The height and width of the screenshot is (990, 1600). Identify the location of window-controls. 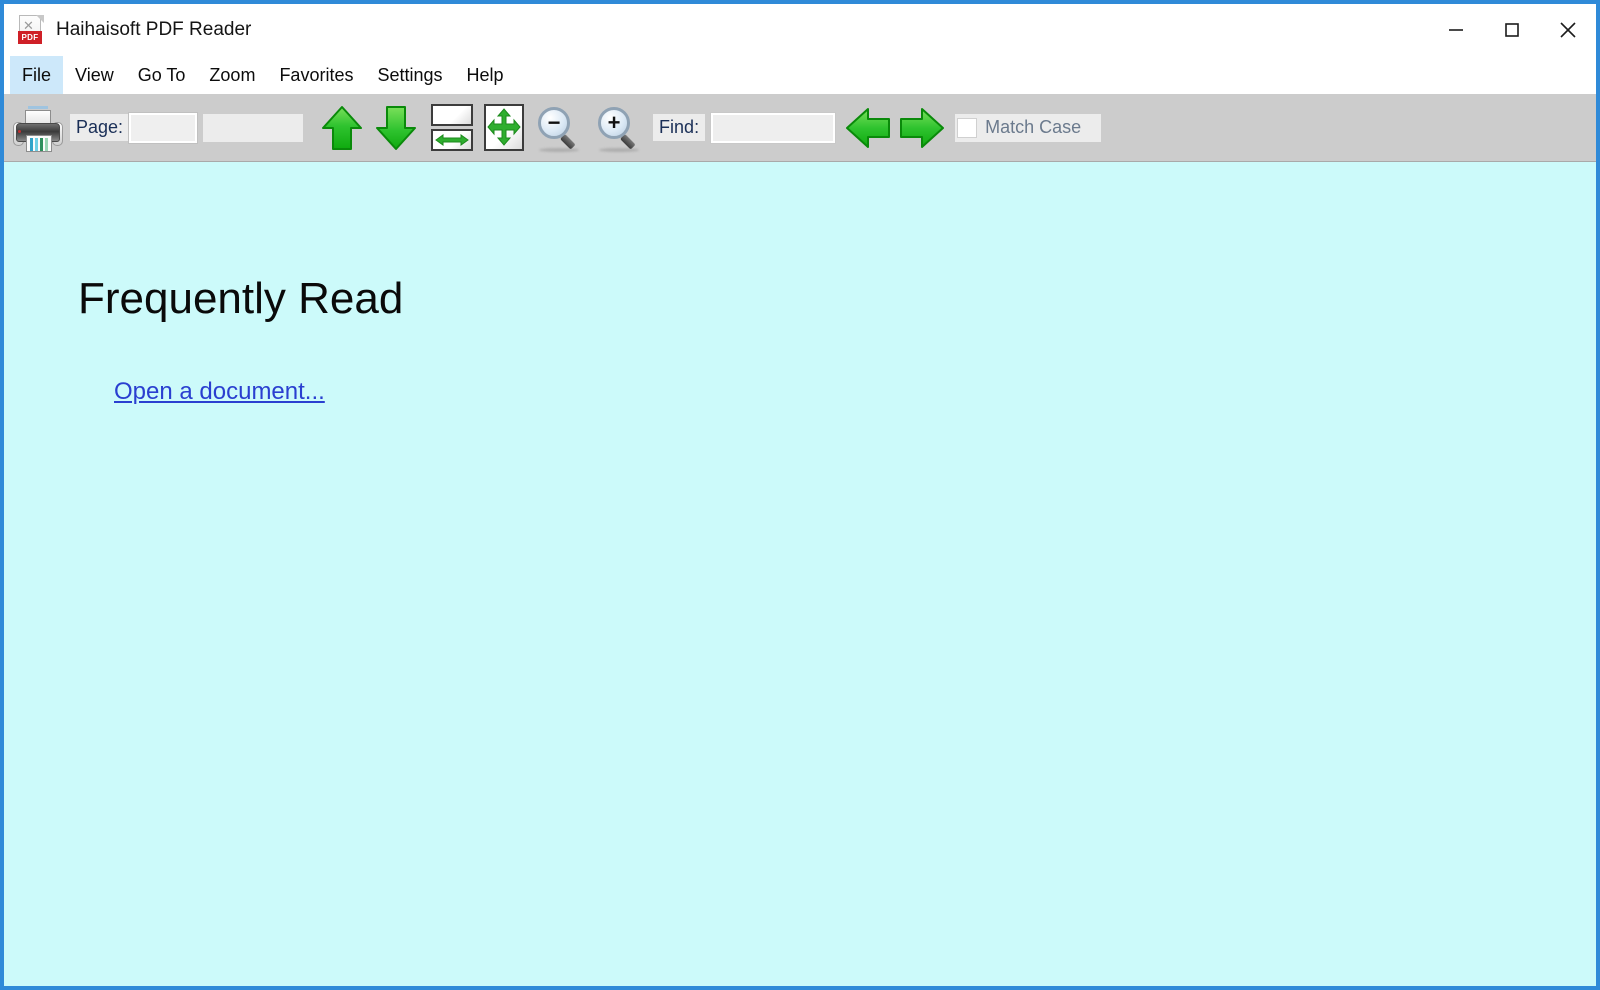
(1512, 30).